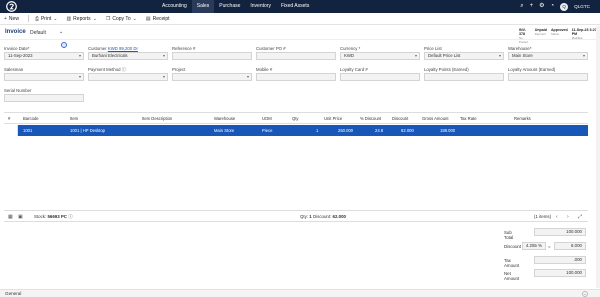  I want to click on calendar-icon: ▾, so click(80, 56).